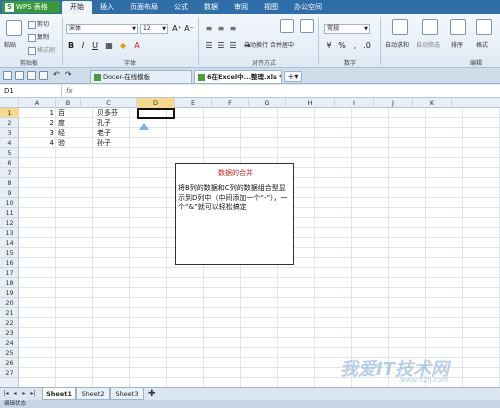  Describe the element at coordinates (61, 133) in the screenshot. I see `cell-b3: 经` at that location.